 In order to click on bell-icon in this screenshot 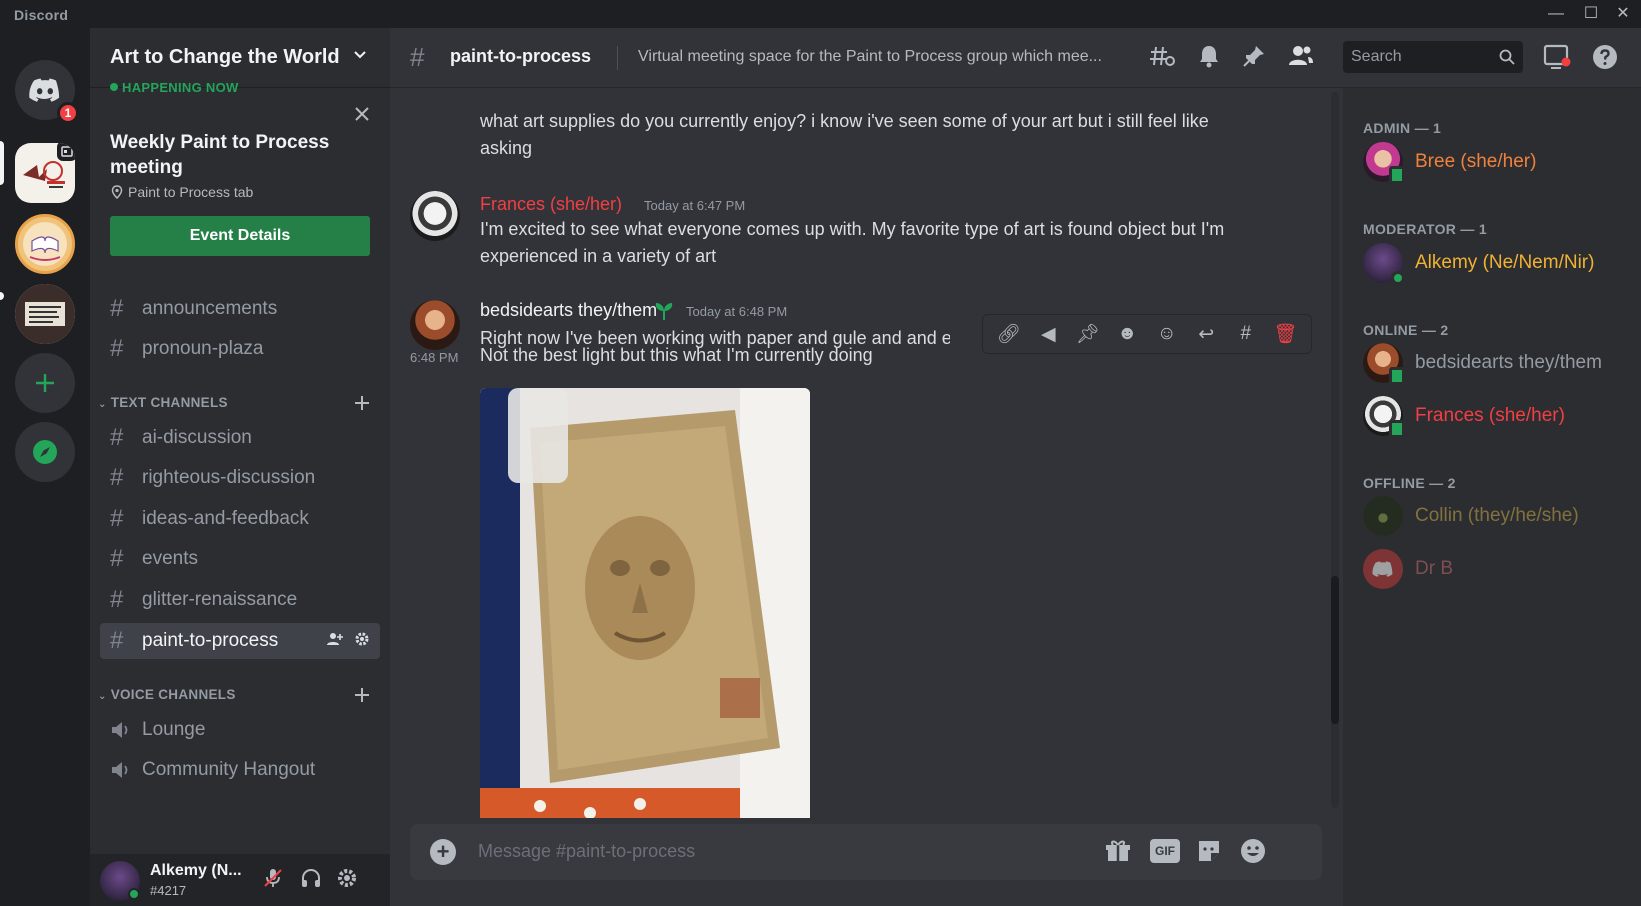, I will do `click(1209, 56)`.